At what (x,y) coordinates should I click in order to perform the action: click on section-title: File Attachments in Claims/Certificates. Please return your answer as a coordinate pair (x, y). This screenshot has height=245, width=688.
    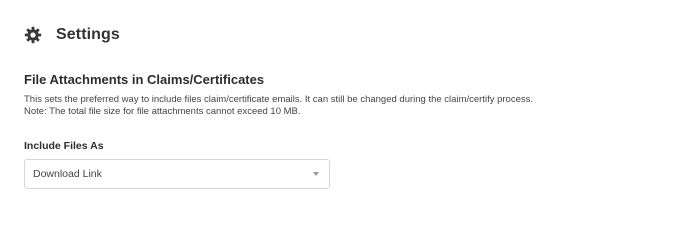
    Looking at the image, I should click on (144, 79).